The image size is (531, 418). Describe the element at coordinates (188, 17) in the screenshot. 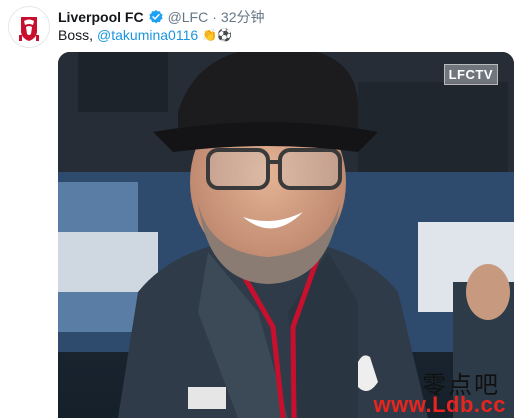

I see `author-handle: @LFC` at that location.